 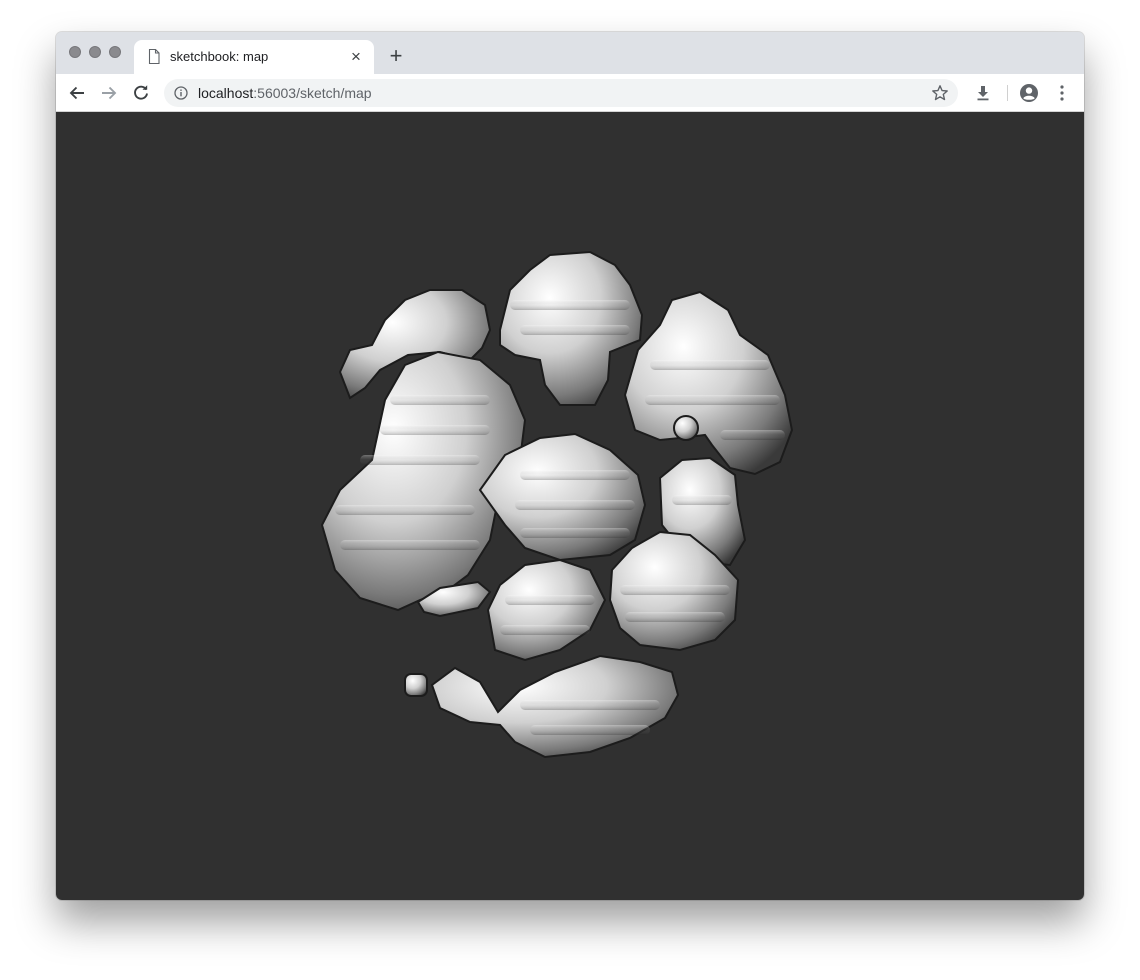 I want to click on profile-button, so click(x=1029, y=93).